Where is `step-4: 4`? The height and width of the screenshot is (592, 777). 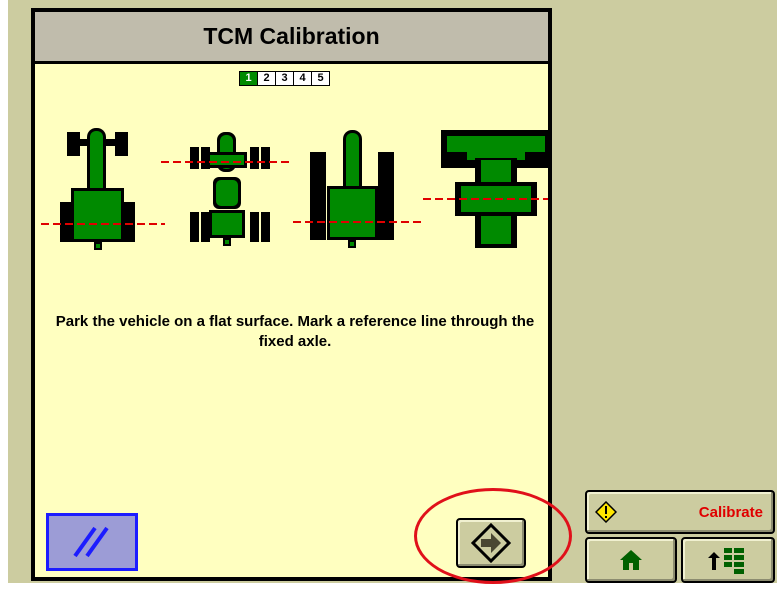
step-4: 4 is located at coordinates (302, 78).